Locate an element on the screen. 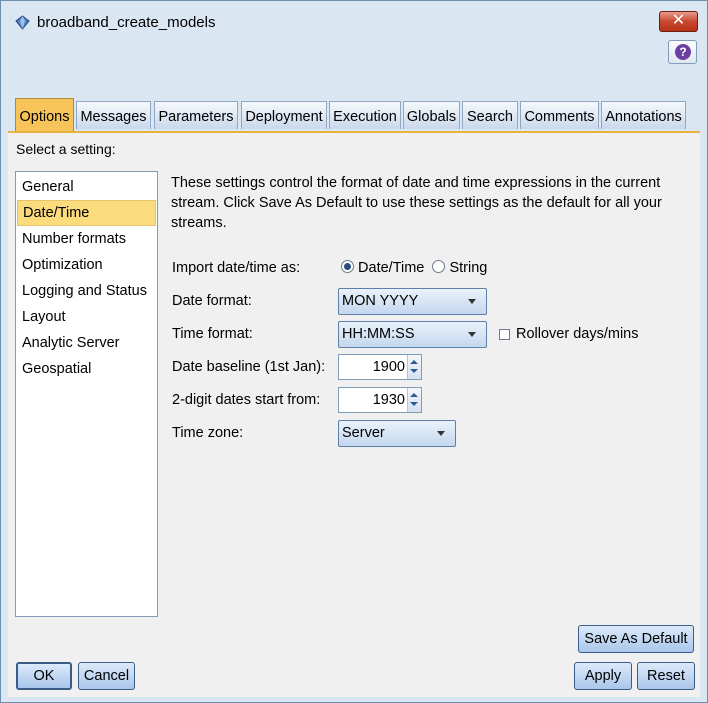 The height and width of the screenshot is (703, 708). twodigit-spinner: 1930 is located at coordinates (380, 400).